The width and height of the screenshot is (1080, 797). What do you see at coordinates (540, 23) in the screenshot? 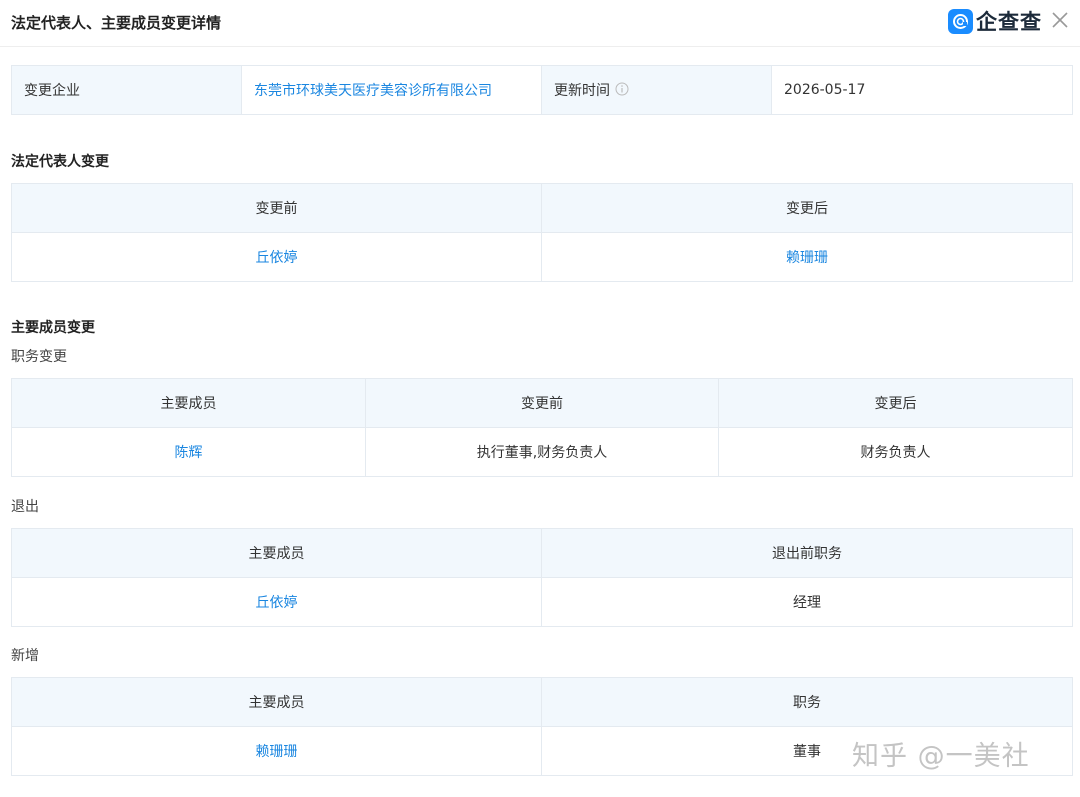
I see `dialog-header: 法定代表人、主要成员变更详情 企查查` at bounding box center [540, 23].